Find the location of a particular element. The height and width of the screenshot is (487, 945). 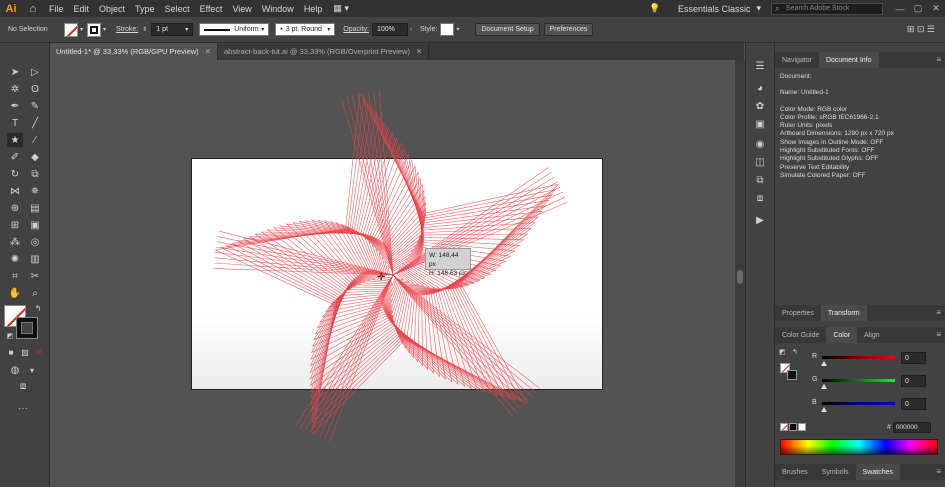

scrollbar-thumb is located at coordinates (740, 277).